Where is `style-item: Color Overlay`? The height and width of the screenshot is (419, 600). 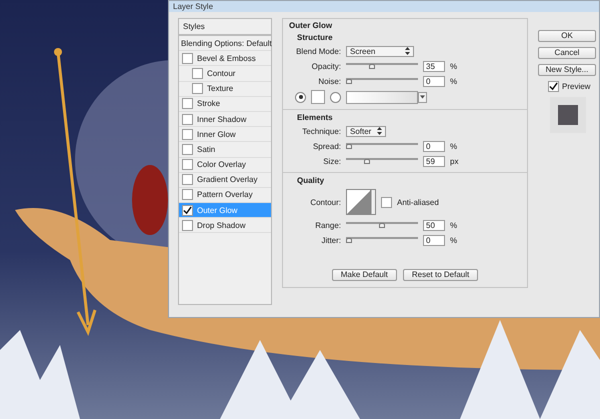
style-item: Color Overlay is located at coordinates (225, 165).